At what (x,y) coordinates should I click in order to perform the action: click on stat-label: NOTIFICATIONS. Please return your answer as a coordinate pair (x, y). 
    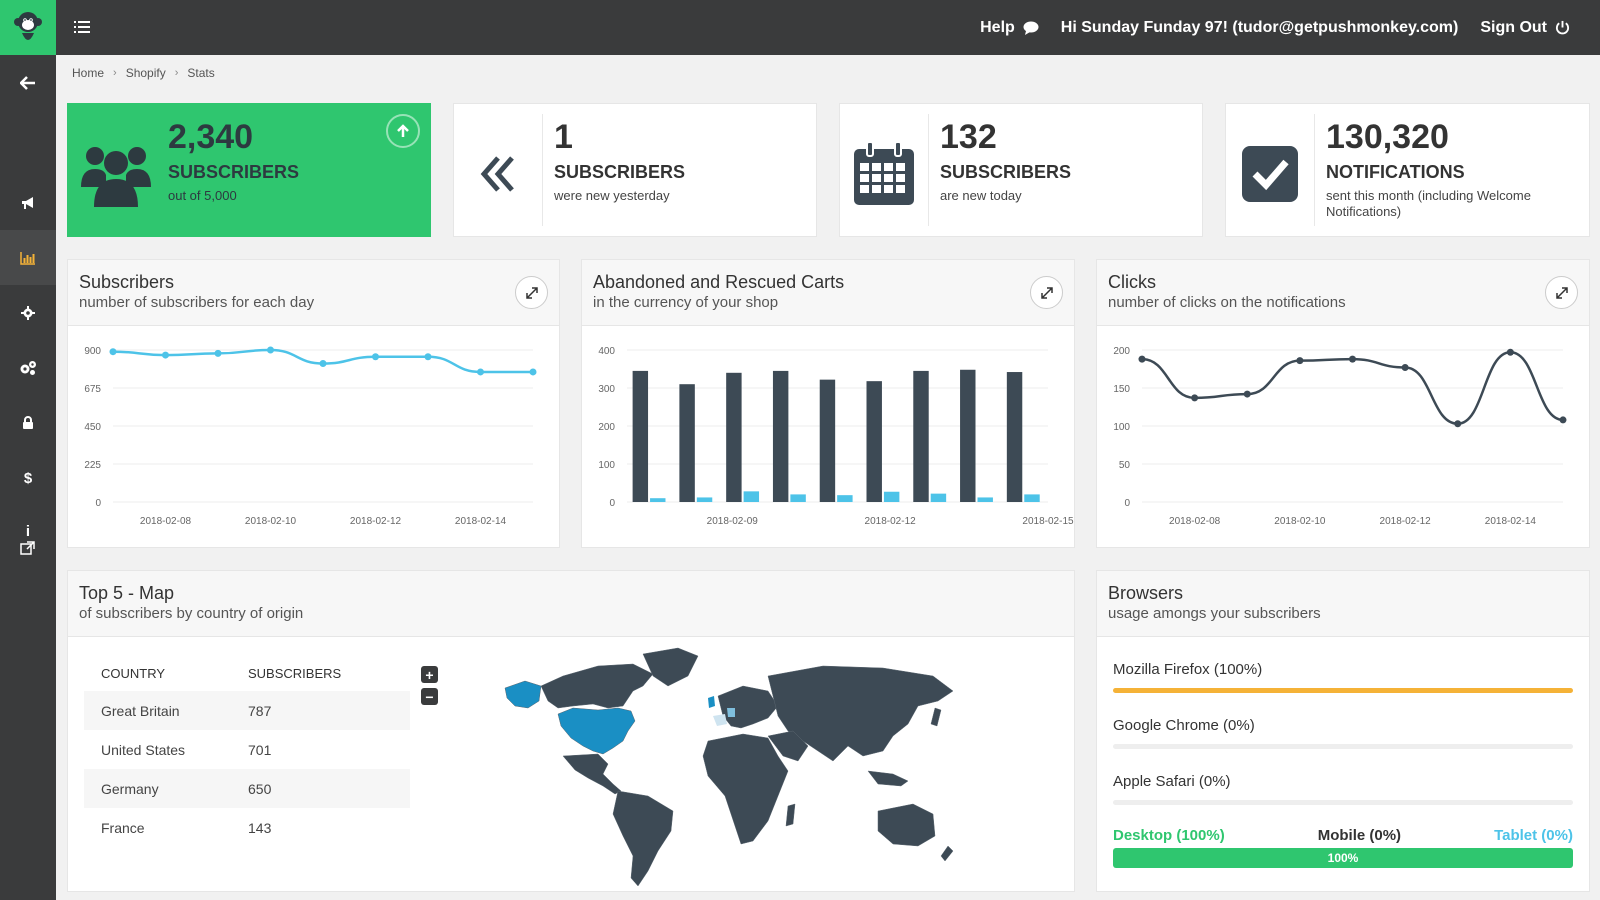
    Looking at the image, I should click on (1395, 172).